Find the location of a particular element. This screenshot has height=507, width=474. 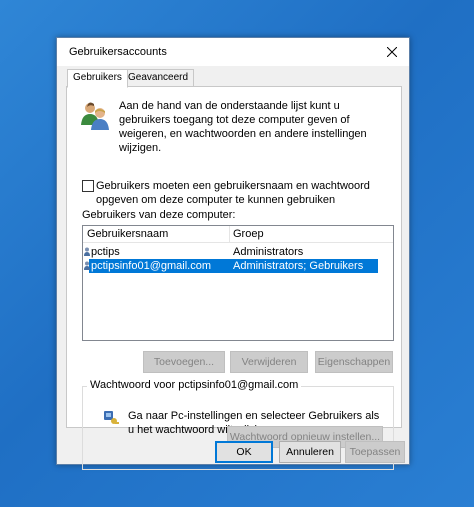

table-row: pctips Administrators is located at coordinates (238, 252).